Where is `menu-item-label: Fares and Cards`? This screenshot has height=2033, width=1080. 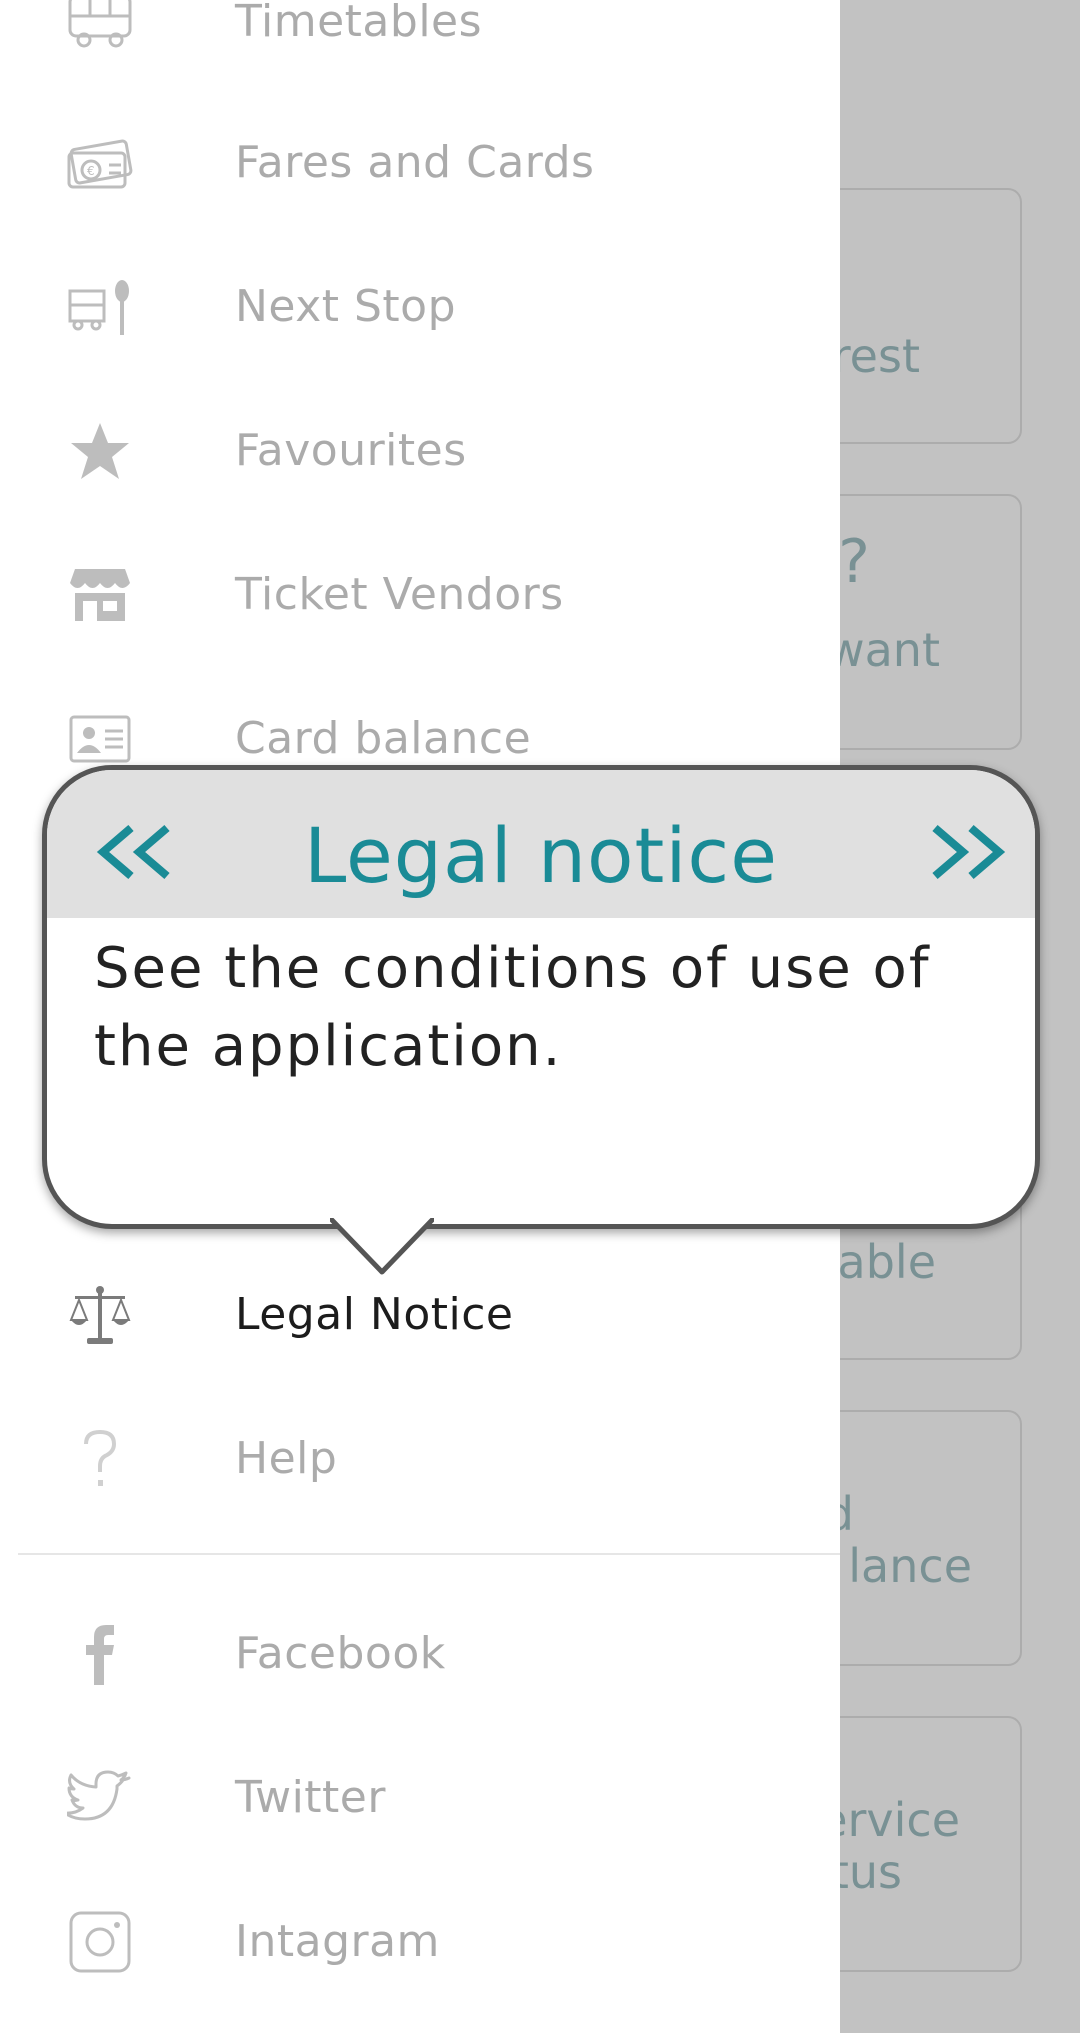 menu-item-label: Fares and Cards is located at coordinates (415, 162).